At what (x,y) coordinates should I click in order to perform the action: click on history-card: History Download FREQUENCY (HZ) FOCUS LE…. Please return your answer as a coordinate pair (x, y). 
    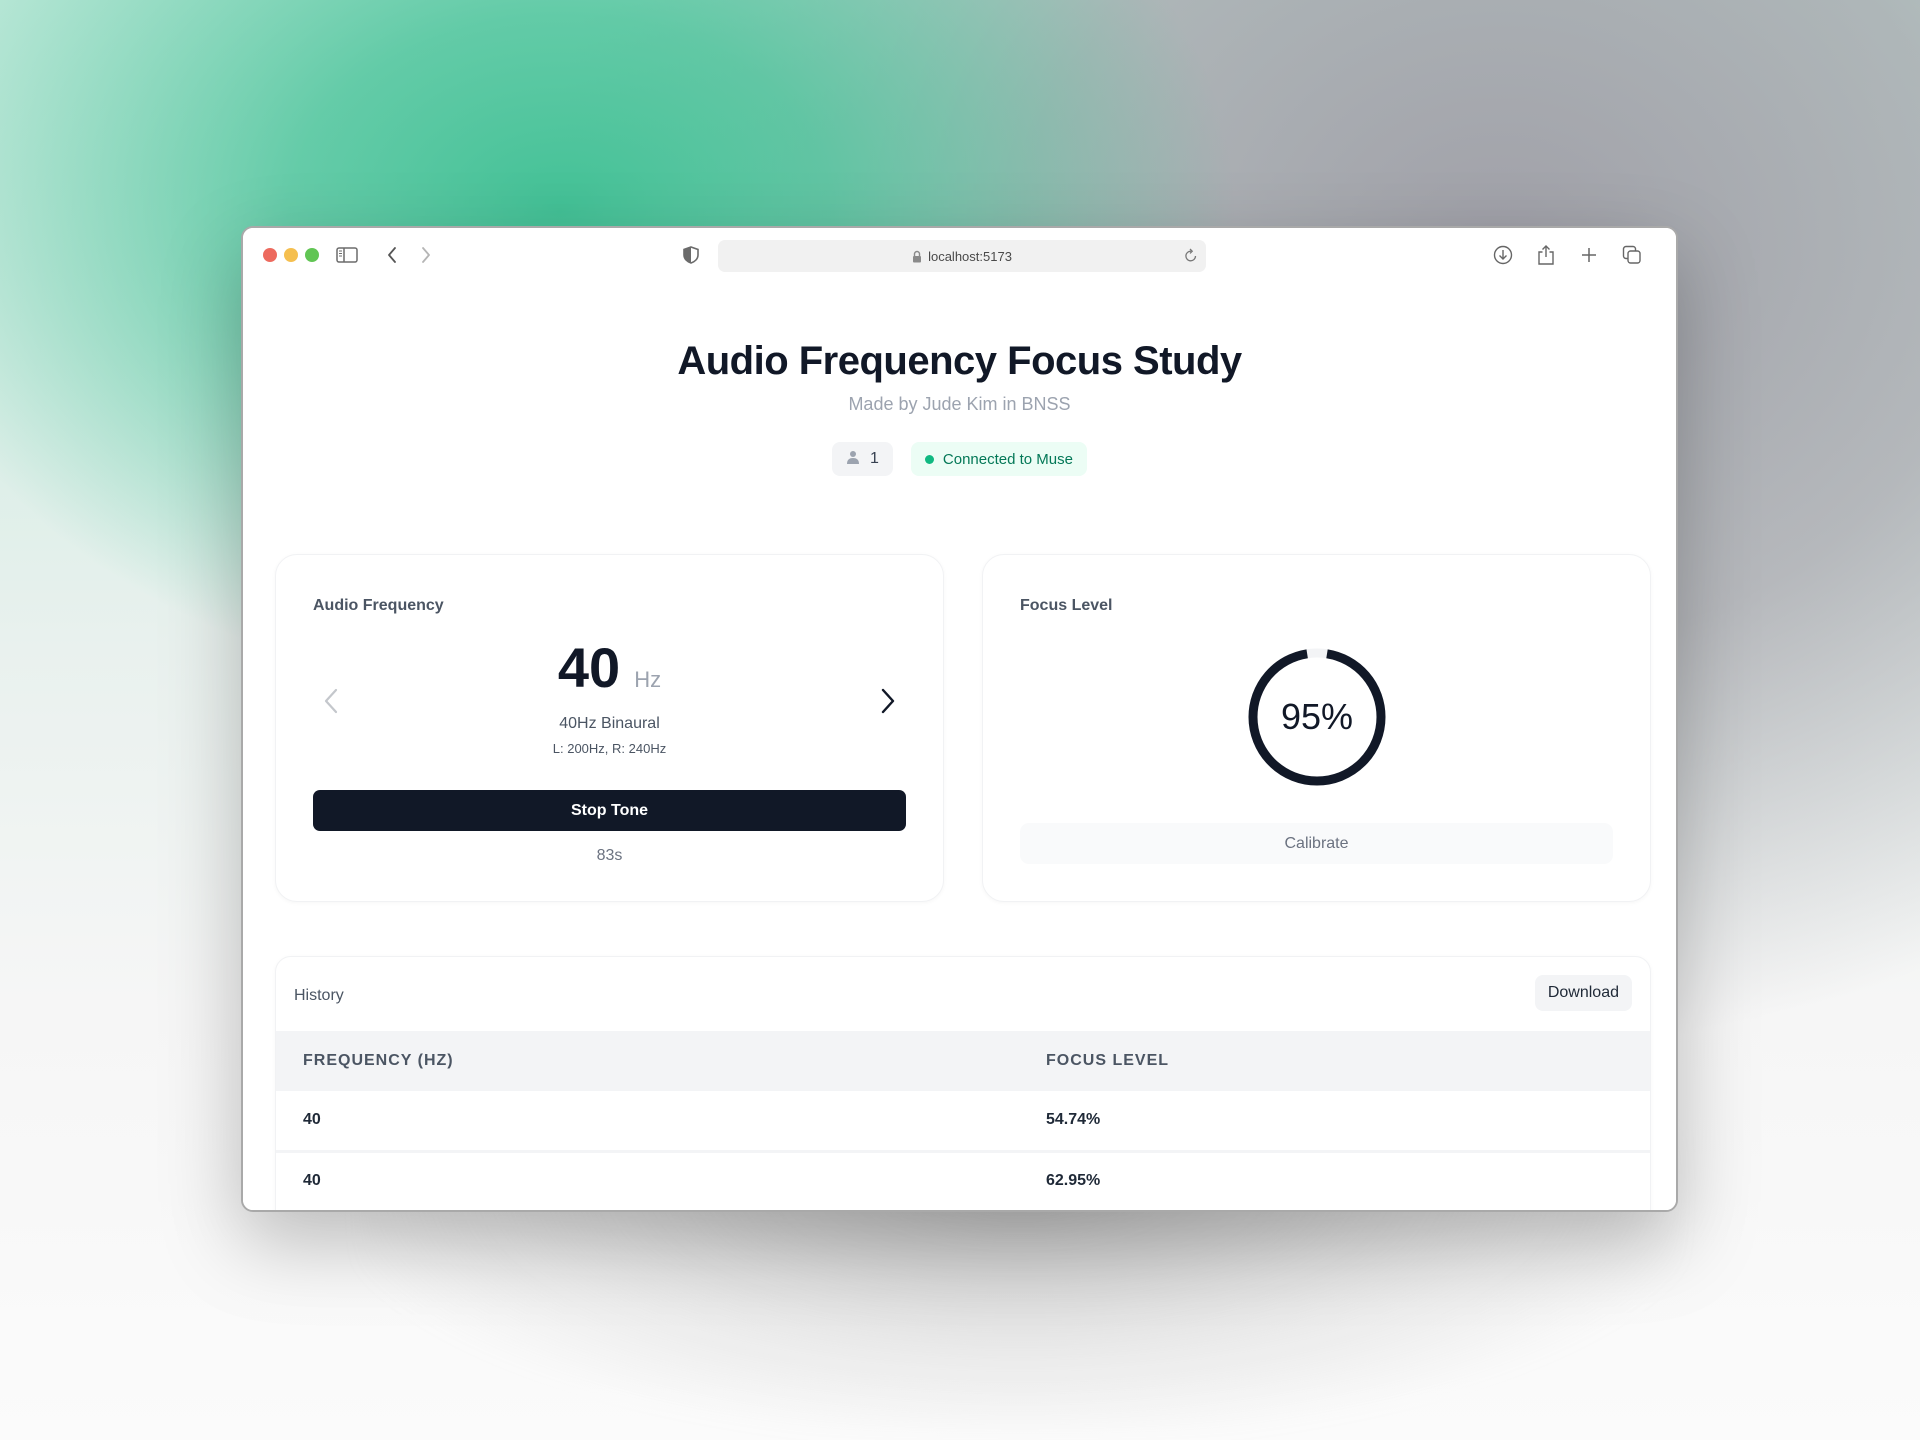
    Looking at the image, I should click on (963, 1083).